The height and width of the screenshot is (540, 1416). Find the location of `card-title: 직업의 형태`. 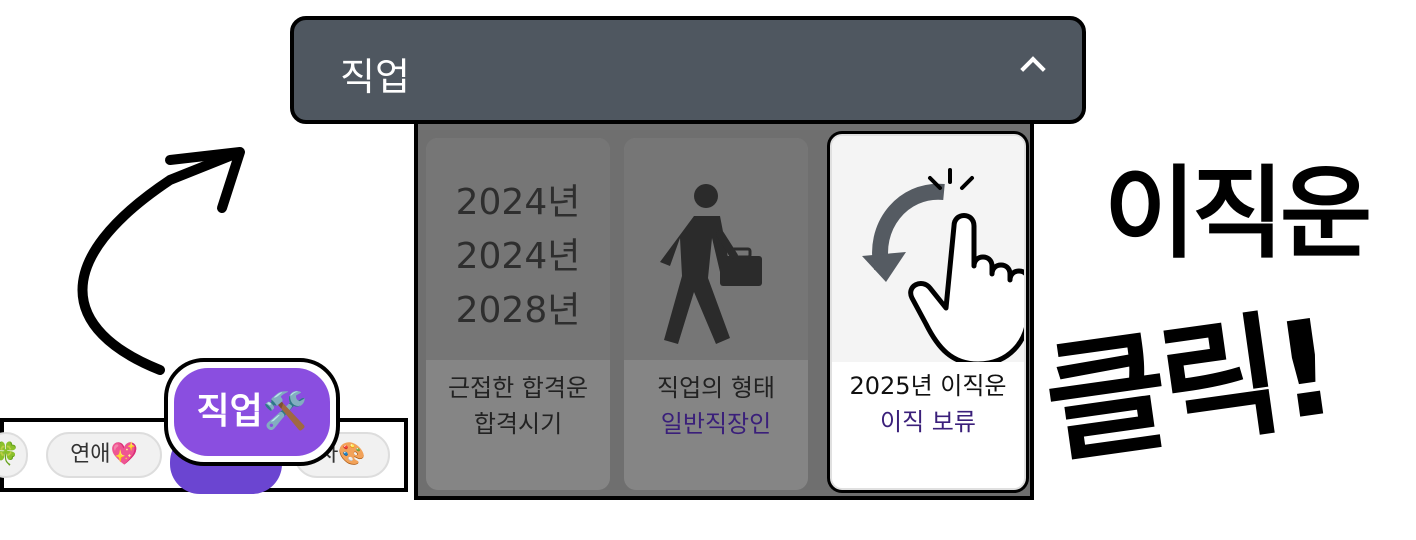

card-title: 직업의 형태 is located at coordinates (716, 388).